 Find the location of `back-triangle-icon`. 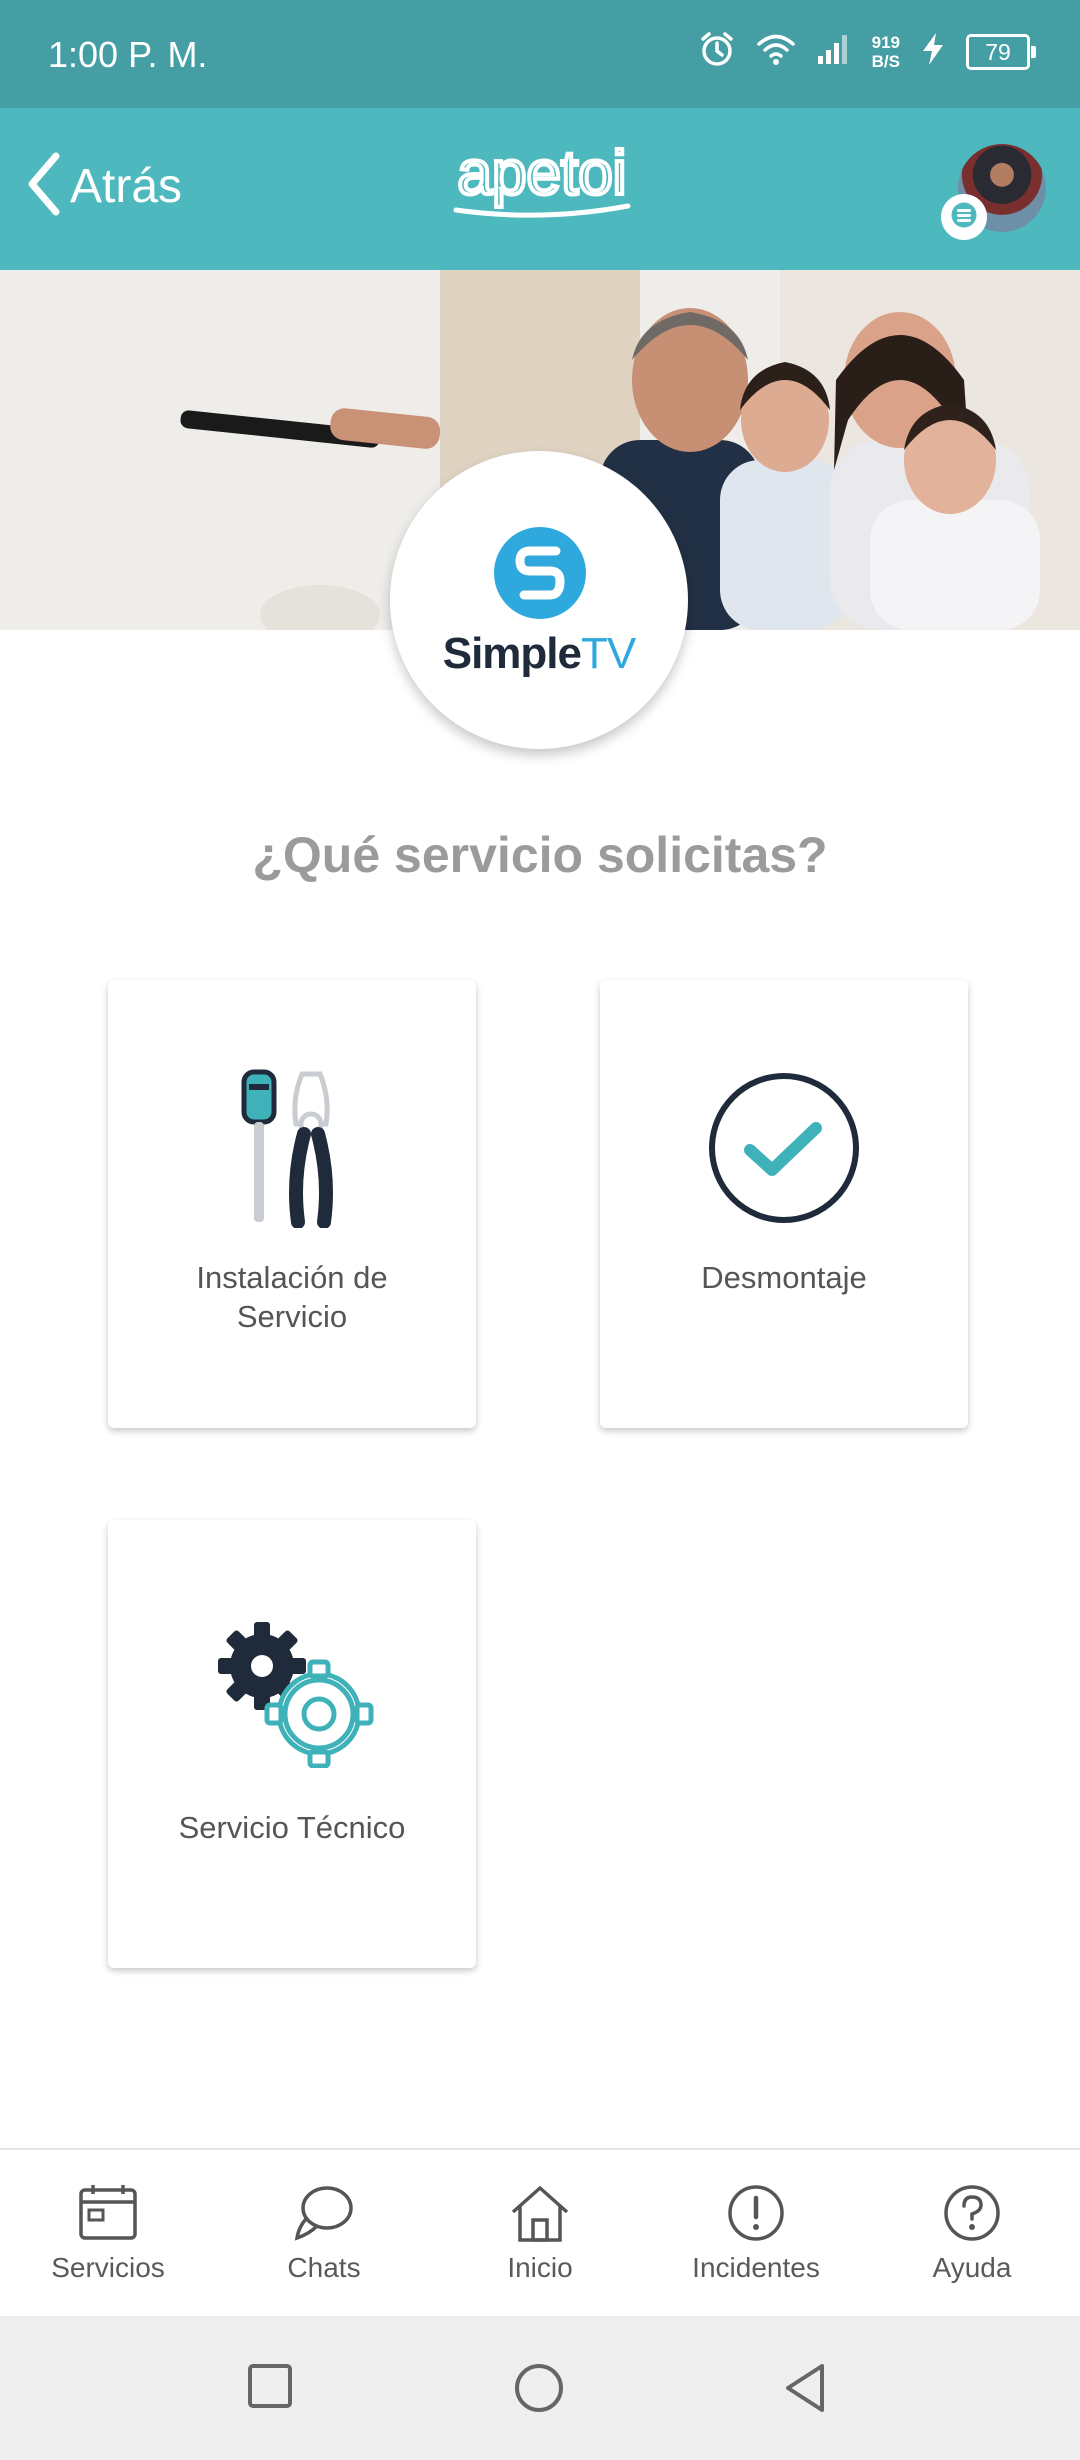

back-triangle-icon is located at coordinates (806, 2390).